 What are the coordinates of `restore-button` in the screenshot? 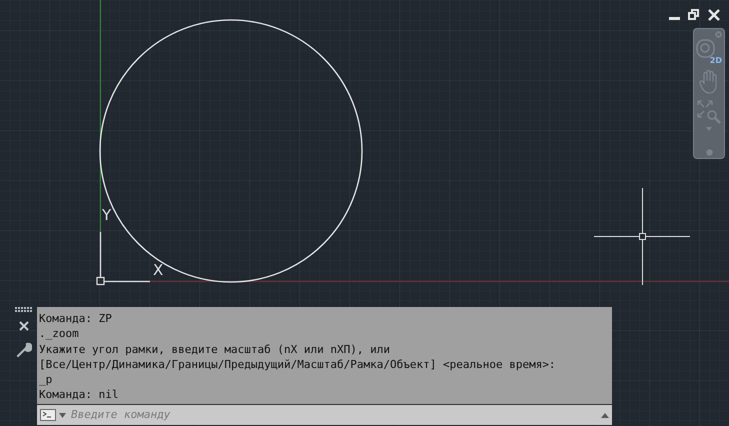 It's located at (694, 15).